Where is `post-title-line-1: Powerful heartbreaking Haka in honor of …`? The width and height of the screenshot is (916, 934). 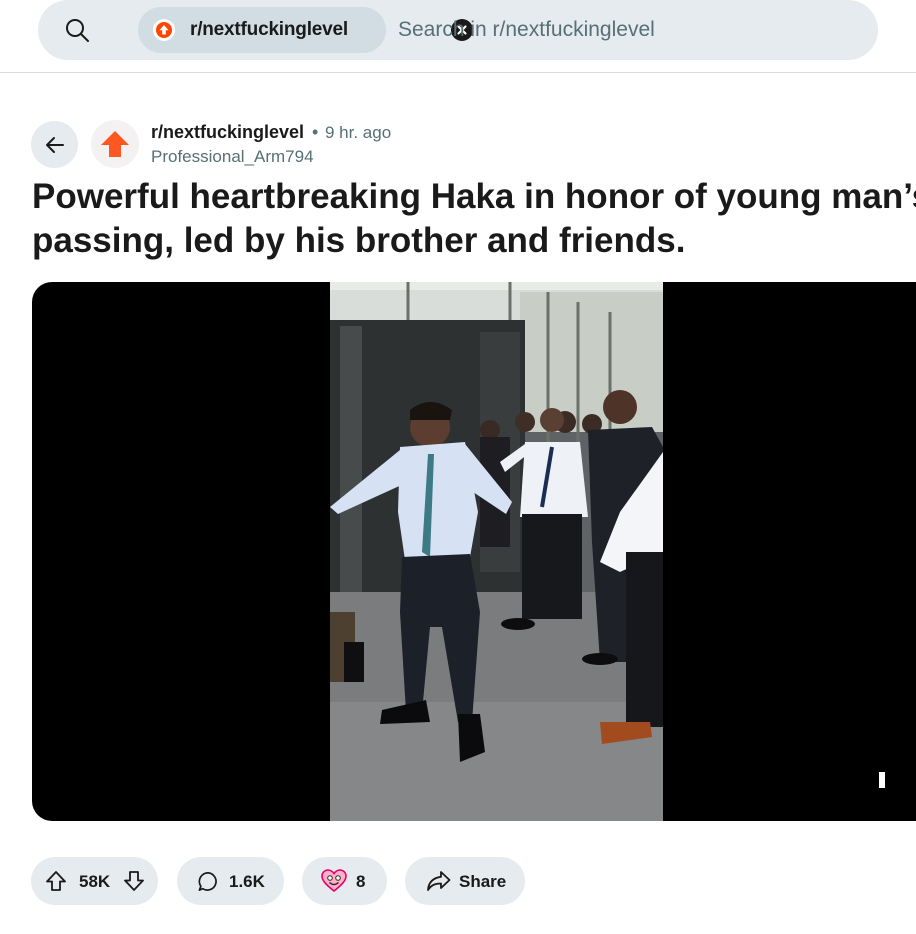
post-title-line-1: Powerful heartbreaking Haka in honor of … is located at coordinates (474, 196).